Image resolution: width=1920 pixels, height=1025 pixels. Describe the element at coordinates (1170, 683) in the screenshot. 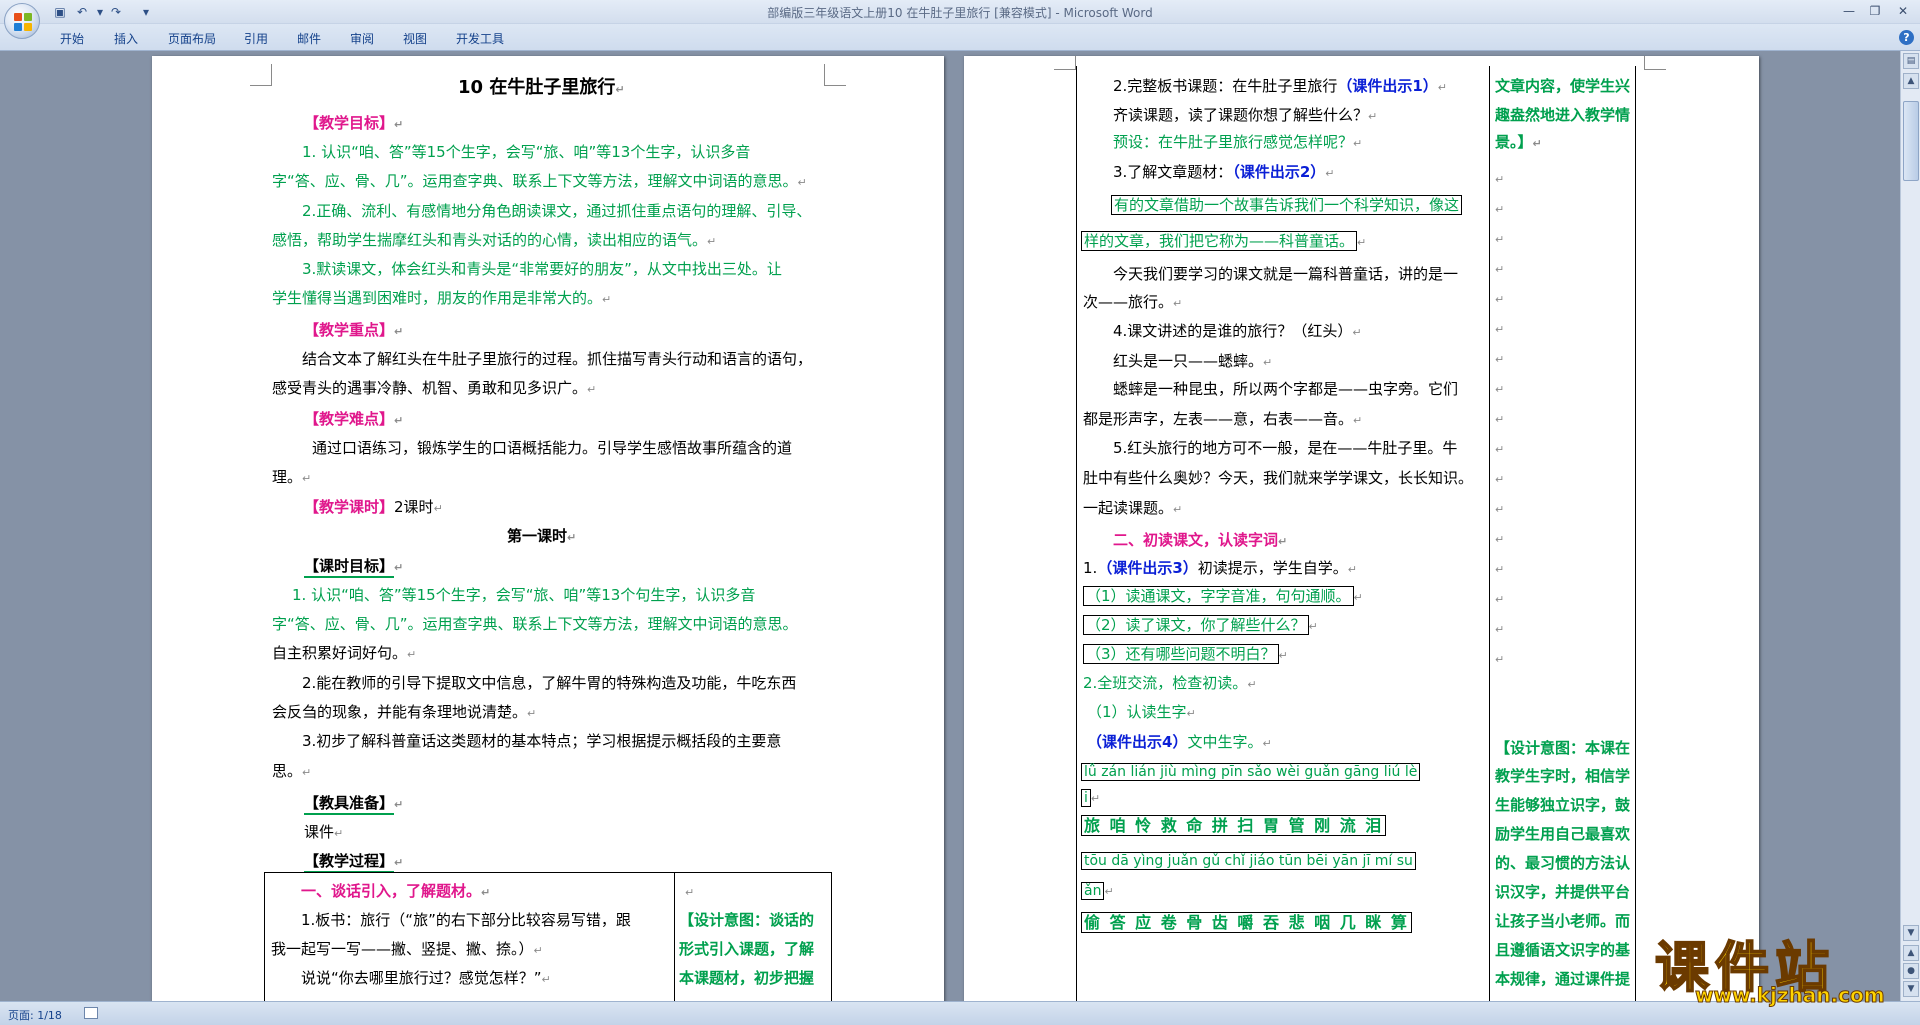

I see `table-cell-line: 2.全班交流，检查初读。↵` at that location.